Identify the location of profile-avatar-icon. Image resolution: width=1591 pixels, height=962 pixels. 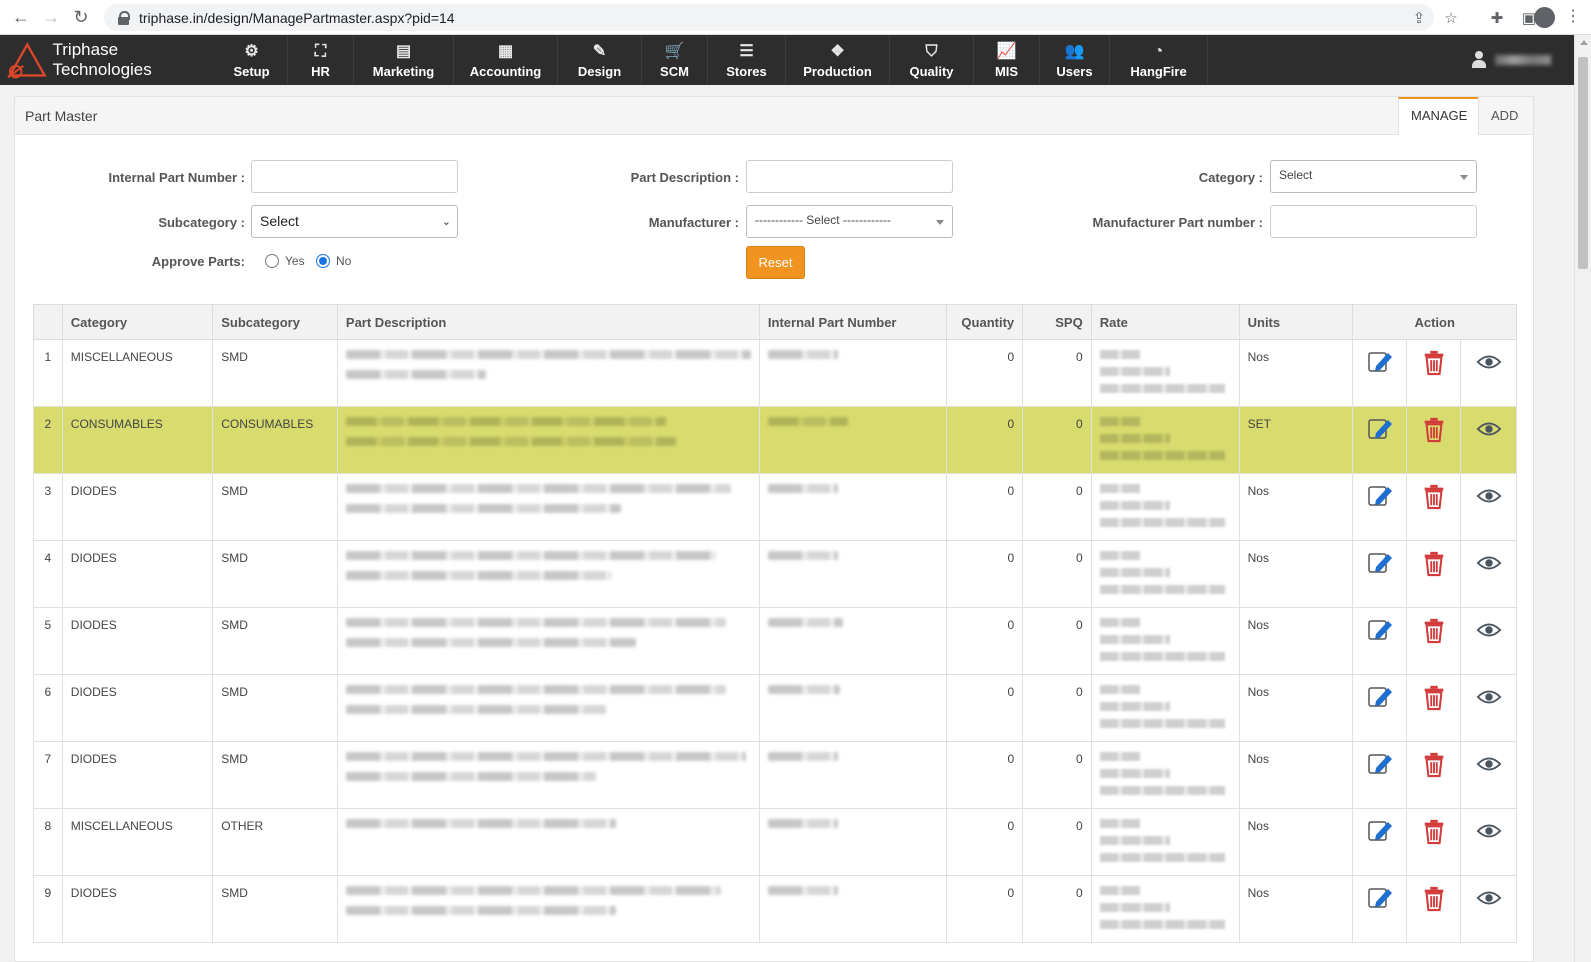
(1544, 17).